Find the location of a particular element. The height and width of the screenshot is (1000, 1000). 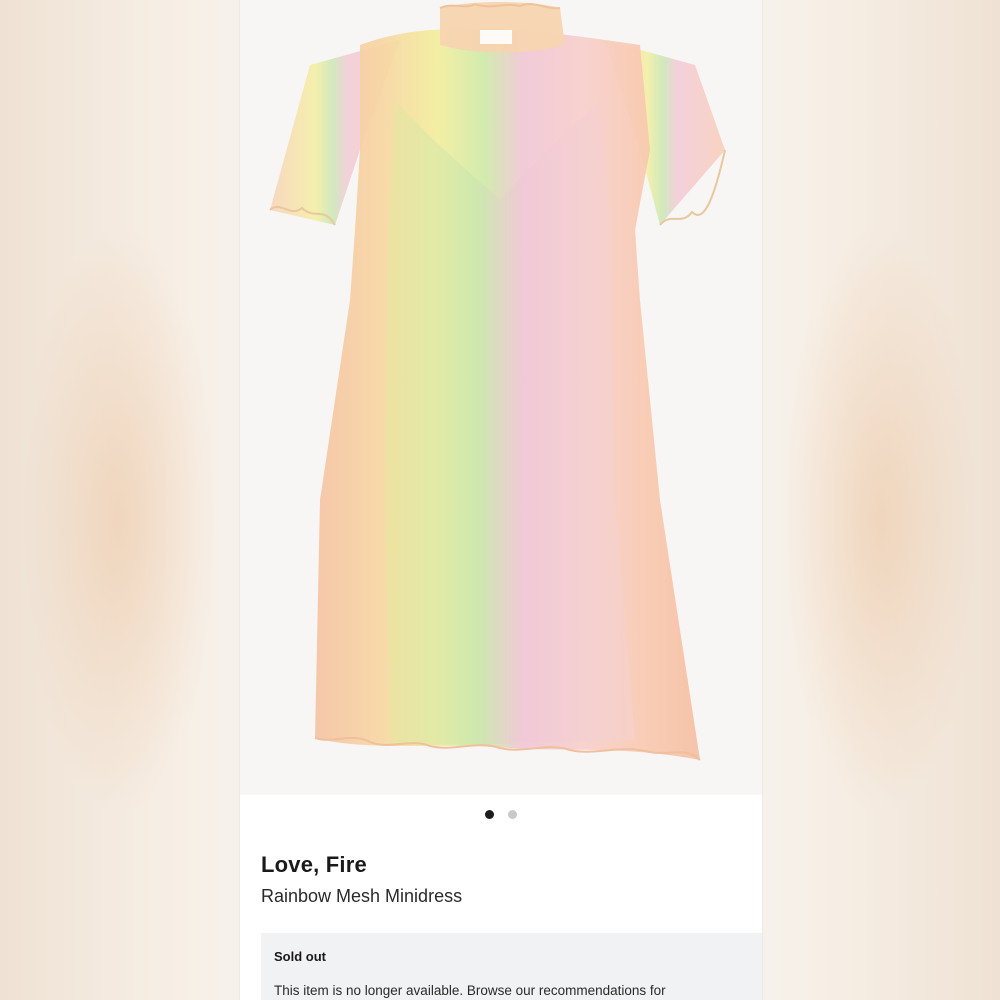

product-brand: Love, Fire is located at coordinates (314, 865).